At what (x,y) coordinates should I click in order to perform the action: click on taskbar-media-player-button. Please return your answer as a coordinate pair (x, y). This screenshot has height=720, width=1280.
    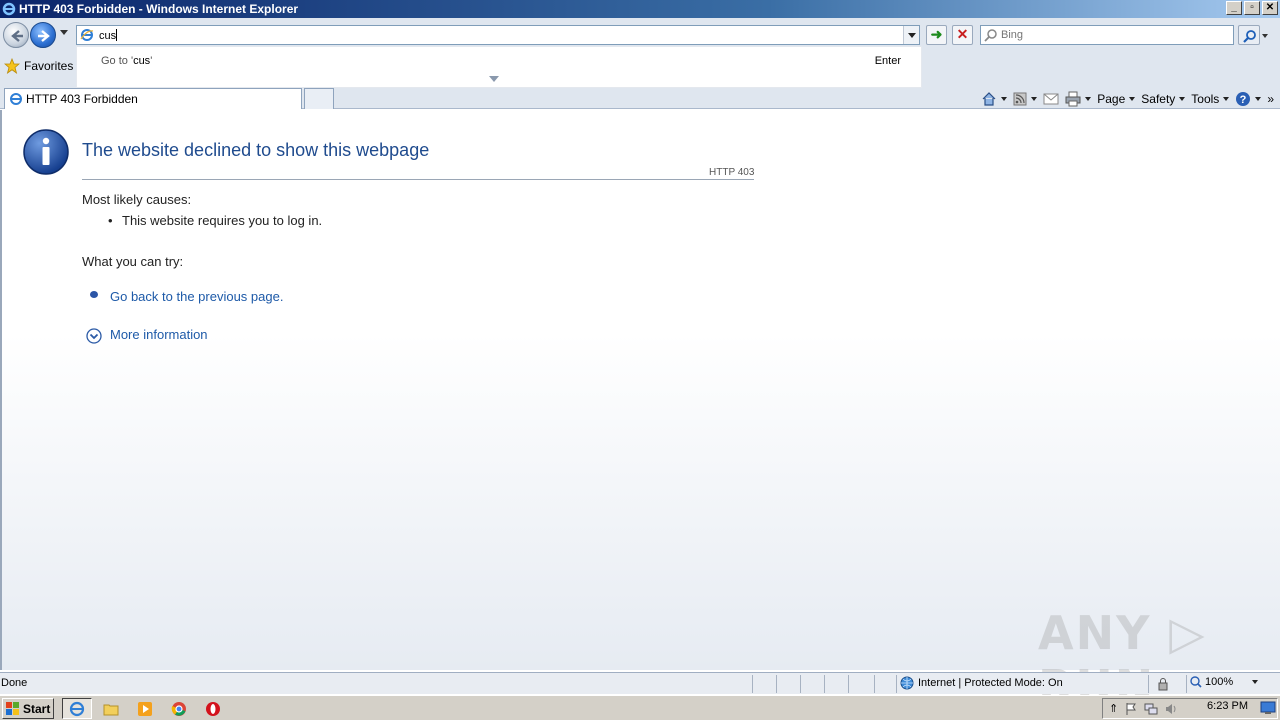
    Looking at the image, I should click on (145, 708).